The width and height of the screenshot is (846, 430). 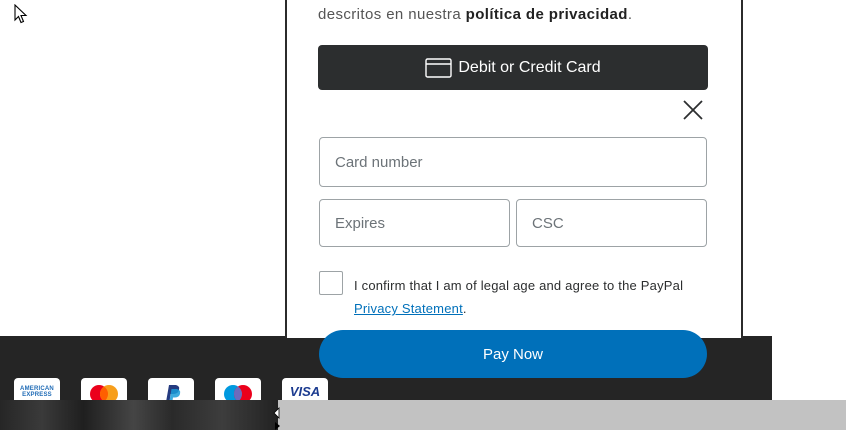 I want to click on background-image-strip, so click(x=139, y=415).